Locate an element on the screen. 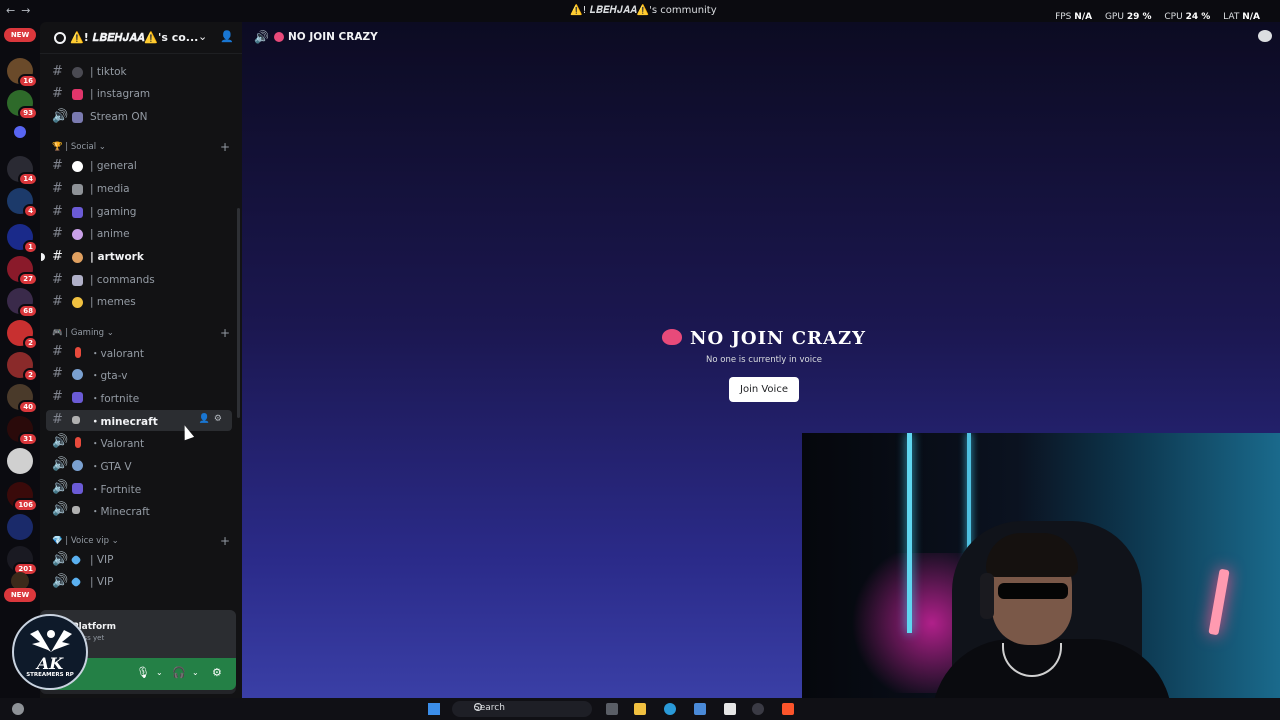 This screenshot has height=720, width=1280. channel-gta-v: # ・gta-v is located at coordinates (139, 374).